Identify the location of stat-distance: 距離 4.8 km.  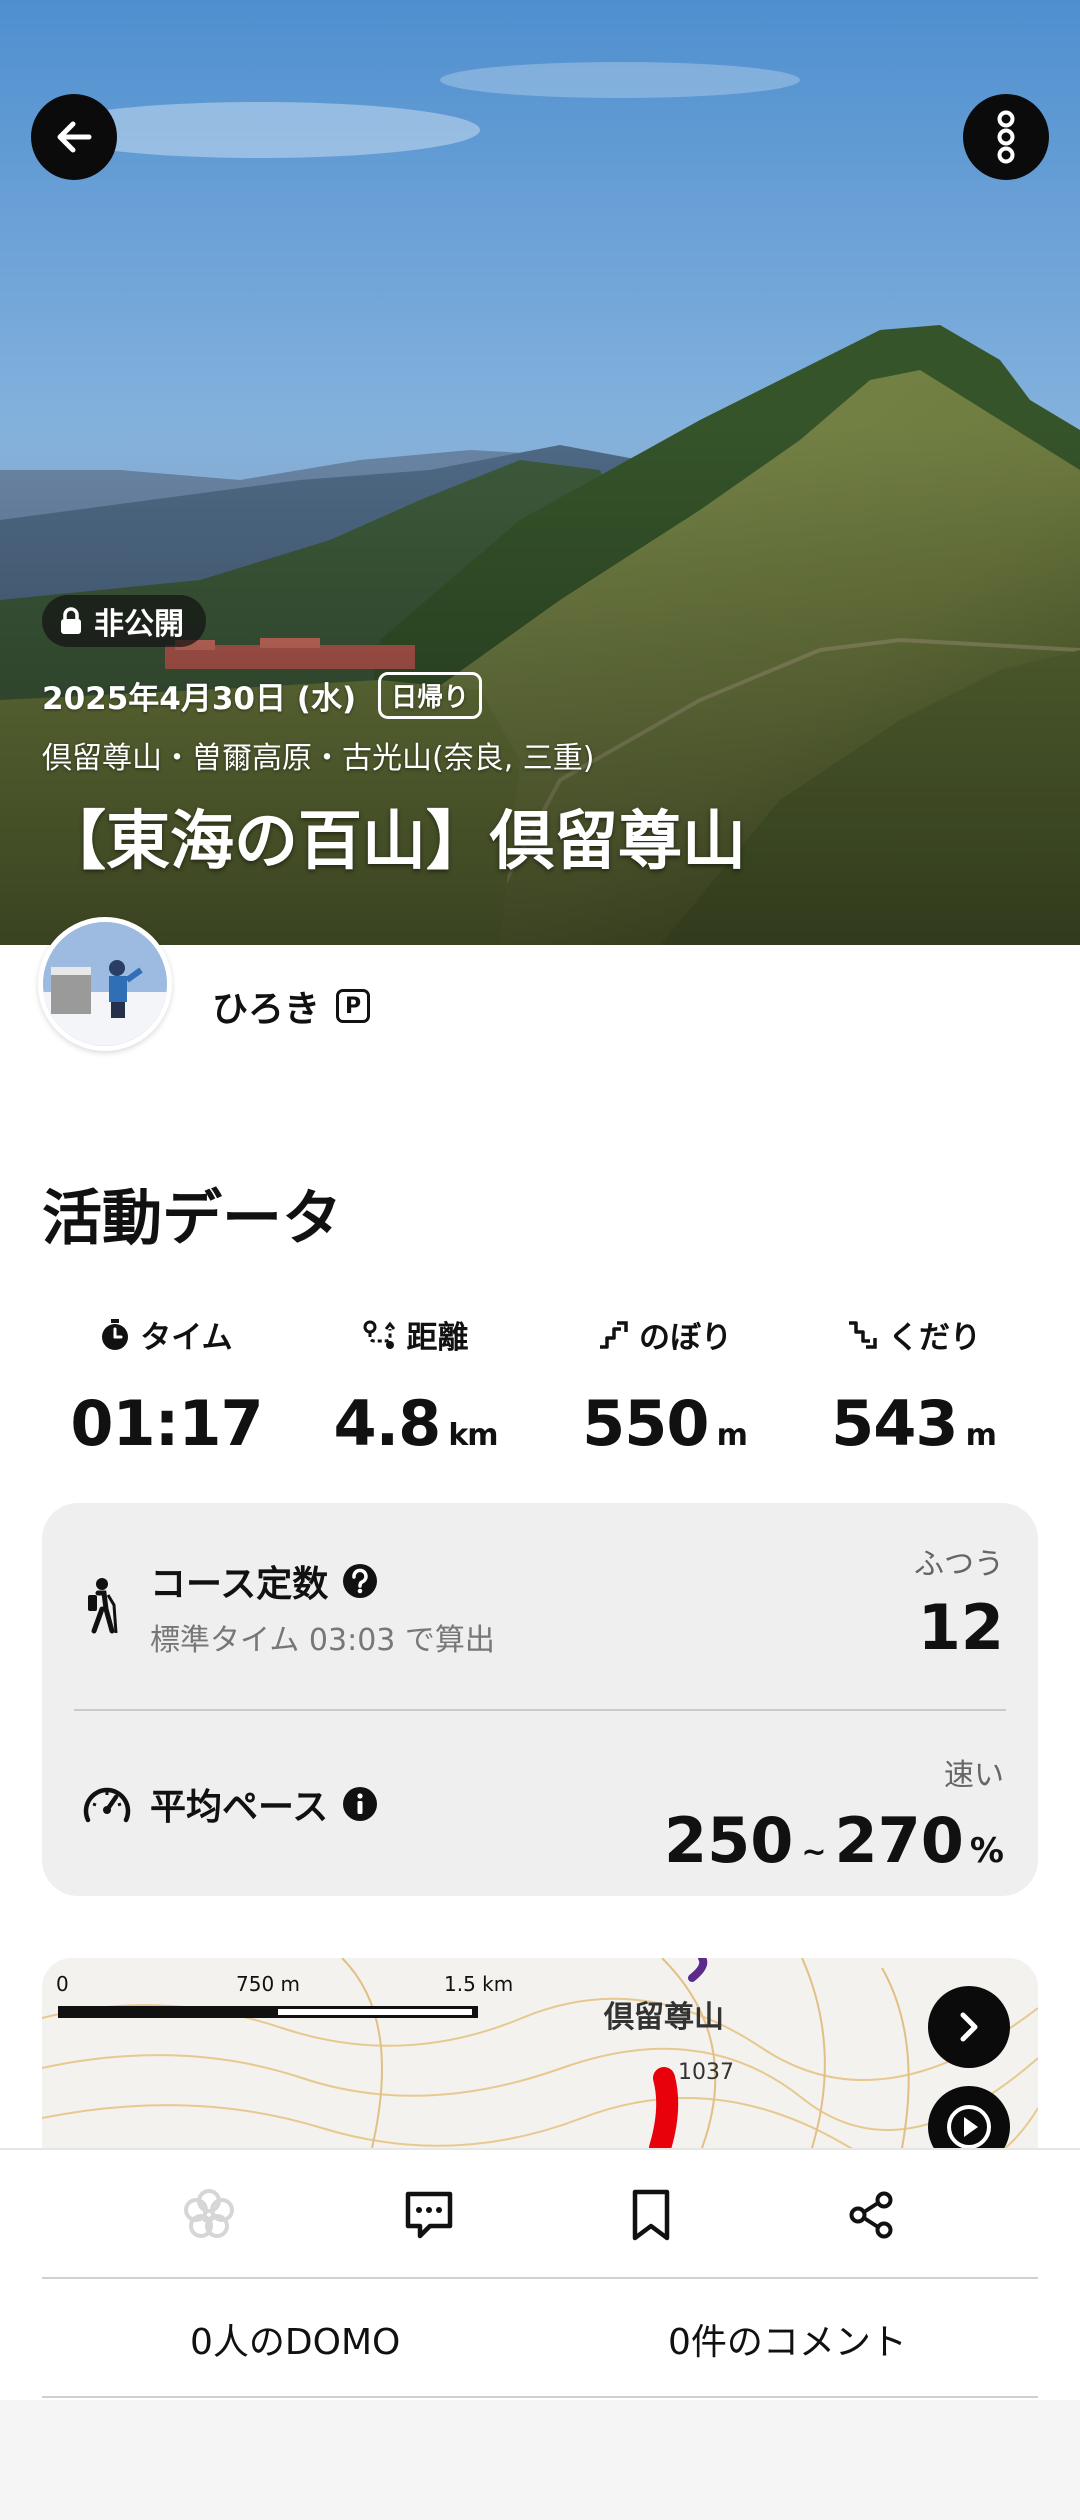
(415, 1386).